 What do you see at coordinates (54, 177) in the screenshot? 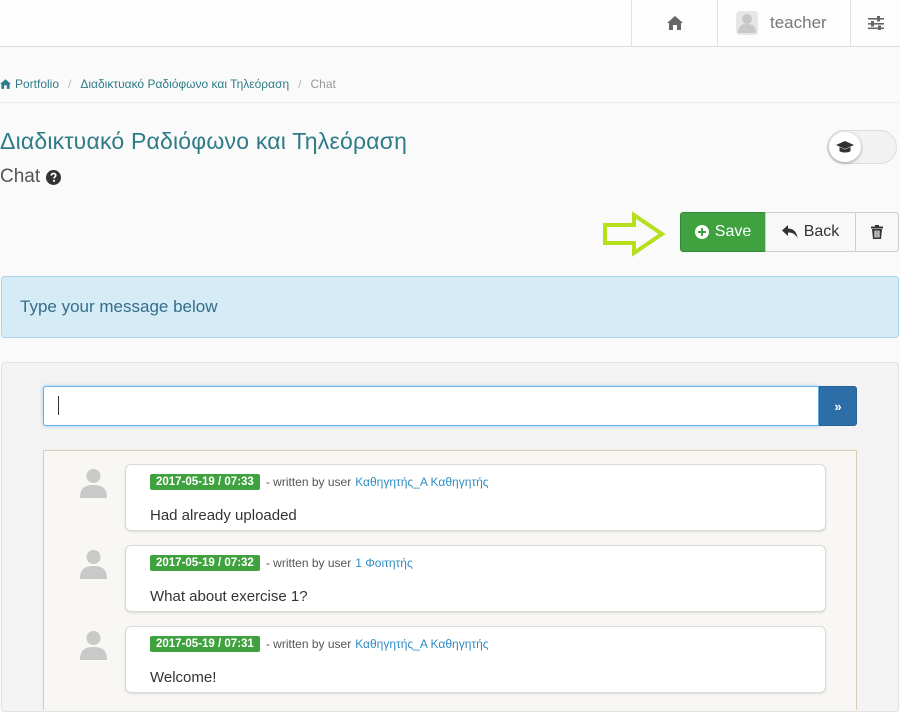
I see `help-icon` at bounding box center [54, 177].